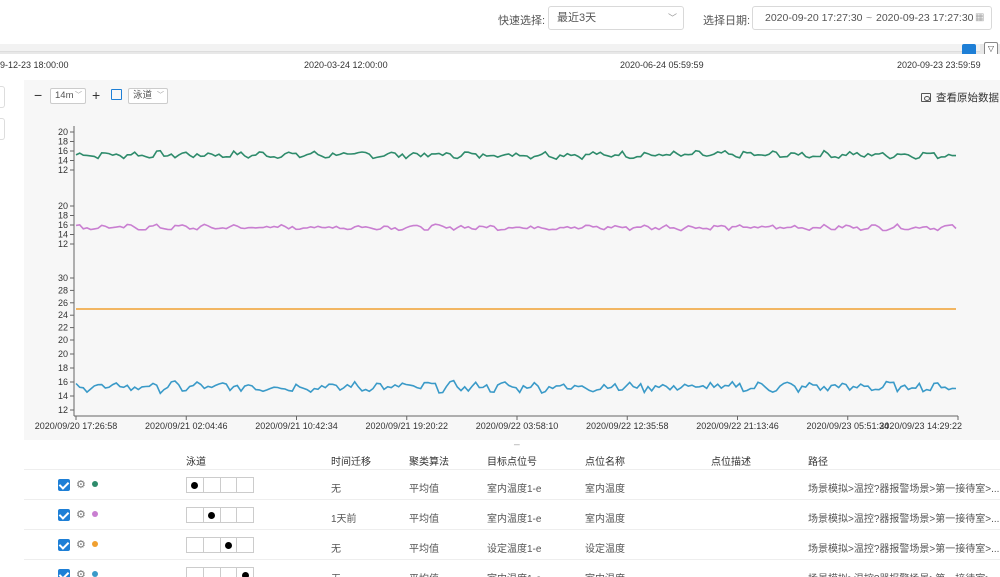 The height and width of the screenshot is (577, 1000). Describe the element at coordinates (63, 328) in the screenshot. I see `y-tick-label: 22` at that location.